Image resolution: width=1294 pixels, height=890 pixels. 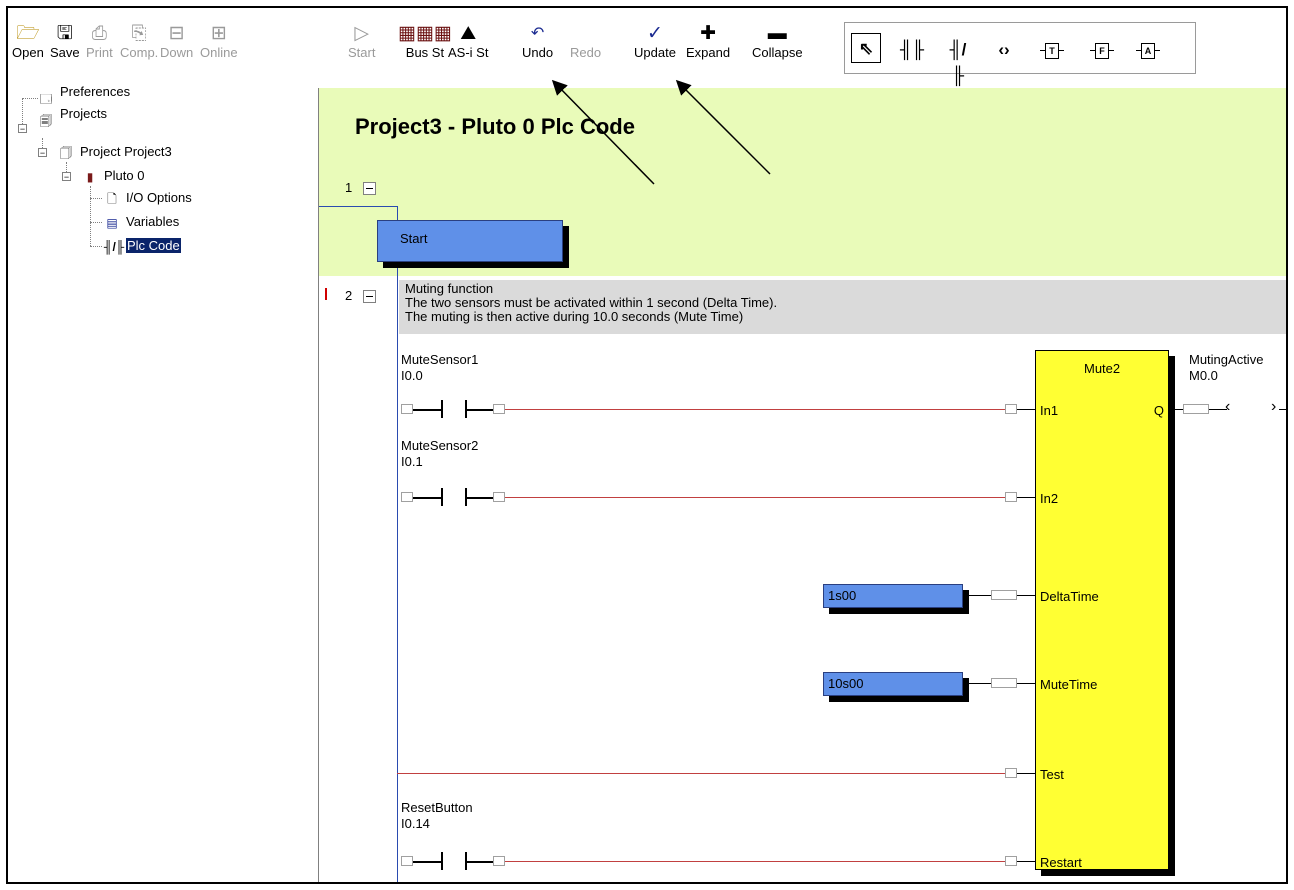 What do you see at coordinates (1203, 375) in the screenshot?
I see `coil-address: M0.0` at bounding box center [1203, 375].